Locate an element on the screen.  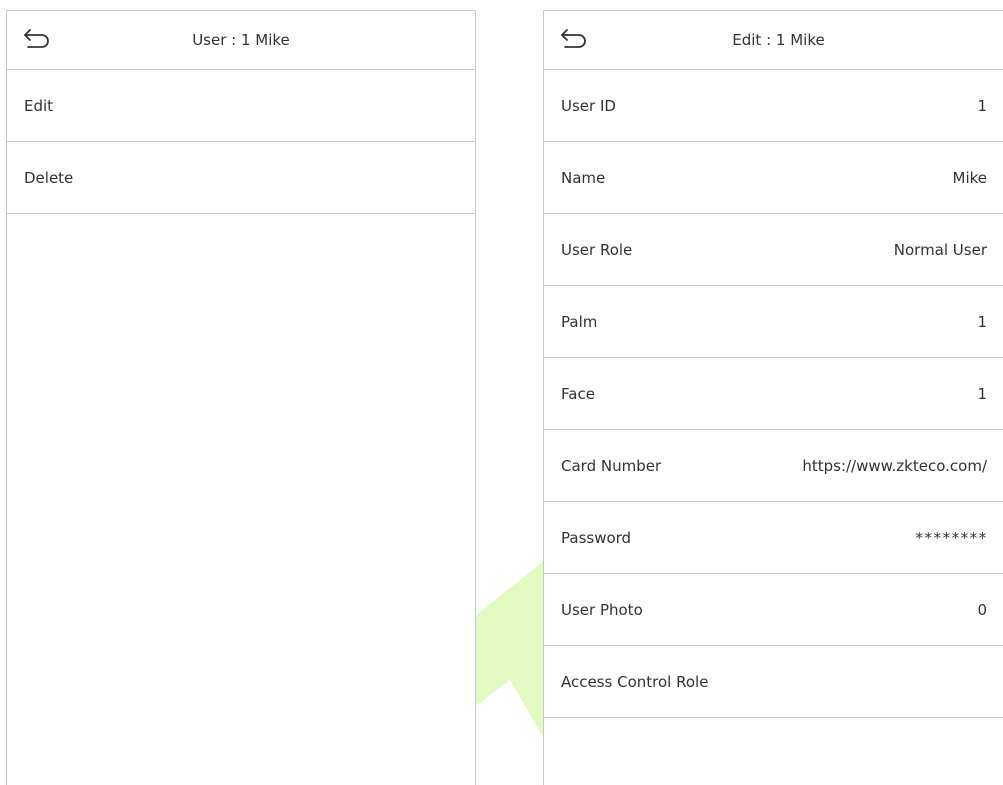
edit-user-header: Edit : 1 Mike is located at coordinates (773, 40).